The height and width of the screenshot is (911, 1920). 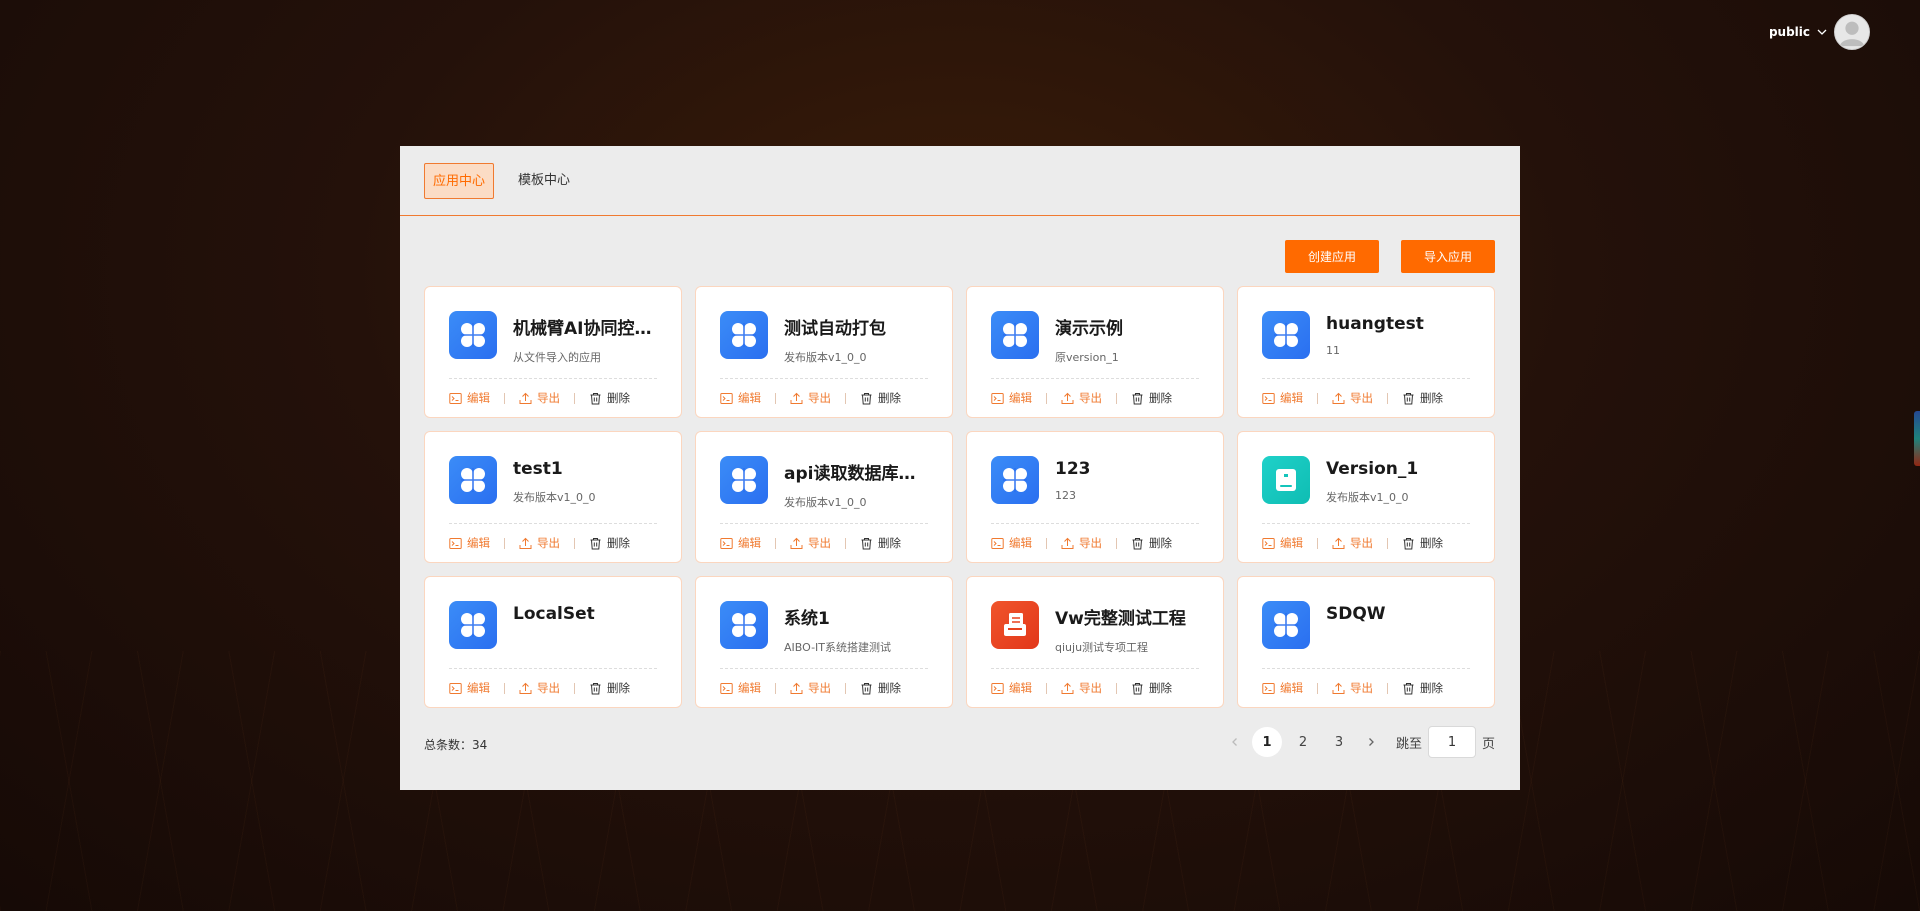 What do you see at coordinates (1303, 742) in the screenshot?
I see `page-2-button: 2` at bounding box center [1303, 742].